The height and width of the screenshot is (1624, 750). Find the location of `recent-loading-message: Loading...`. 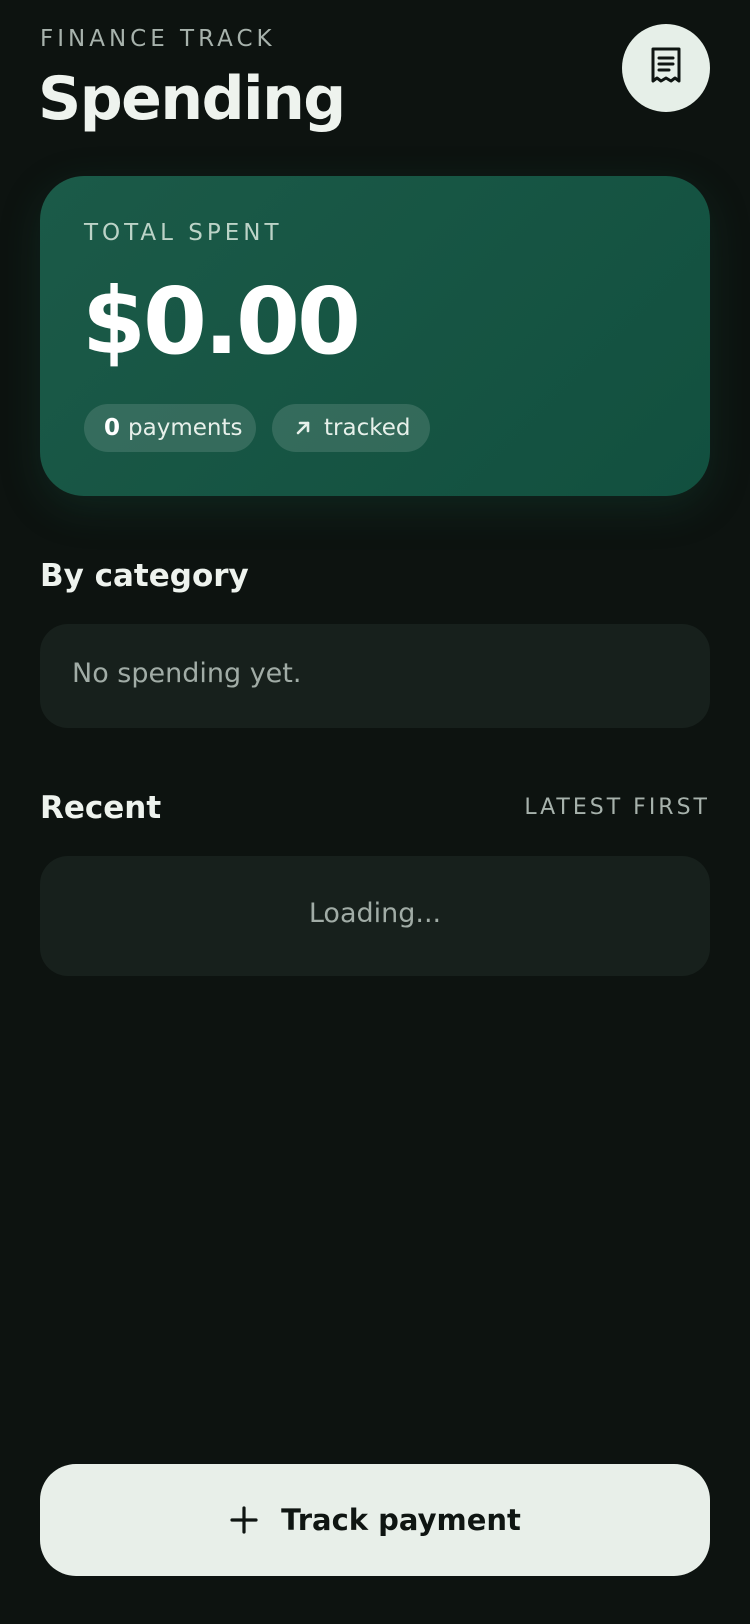

recent-loading-message: Loading... is located at coordinates (375, 913).